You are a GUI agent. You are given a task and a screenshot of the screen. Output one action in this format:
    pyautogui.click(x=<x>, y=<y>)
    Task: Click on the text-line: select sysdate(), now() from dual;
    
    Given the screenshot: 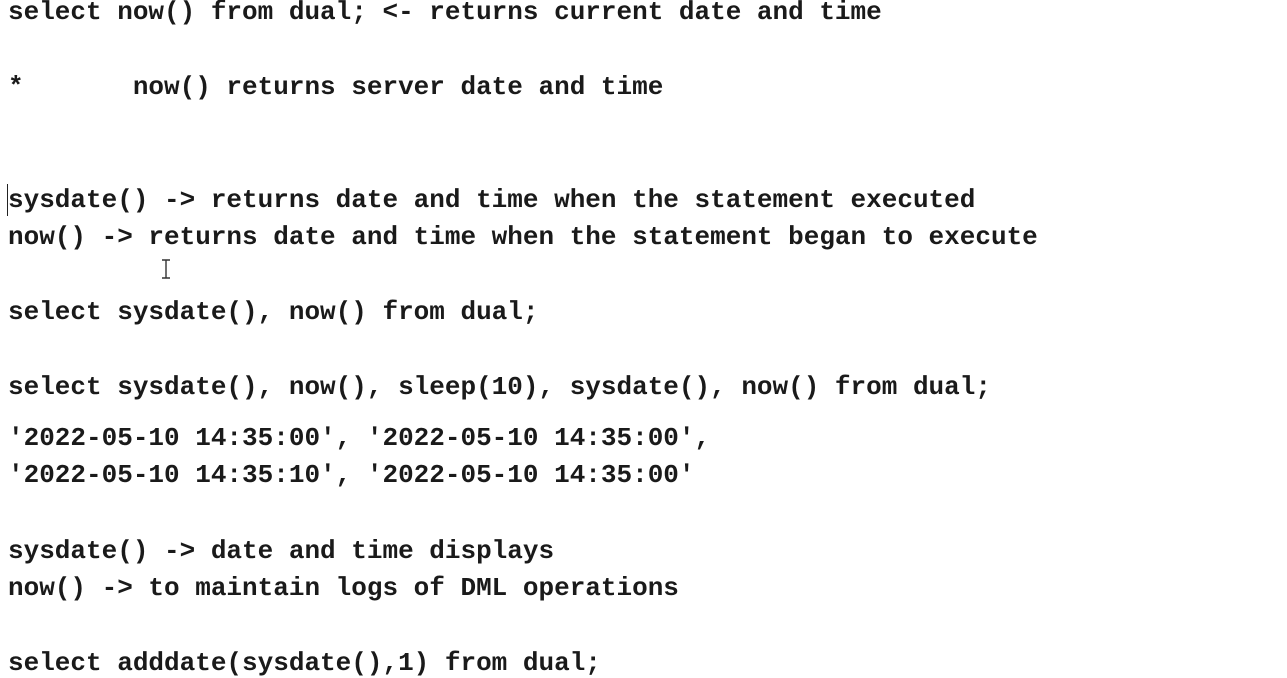 What is the action you would take?
    pyautogui.click(x=273, y=312)
    